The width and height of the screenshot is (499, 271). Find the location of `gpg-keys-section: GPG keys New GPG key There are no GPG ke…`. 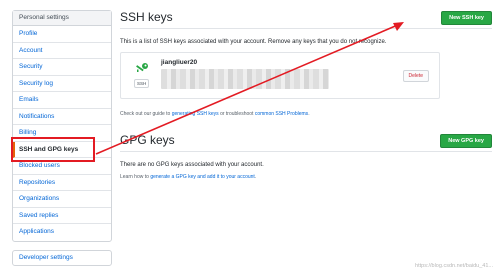

gpg-keys-section: GPG keys New GPG key There are no GPG ke… is located at coordinates (306, 155).